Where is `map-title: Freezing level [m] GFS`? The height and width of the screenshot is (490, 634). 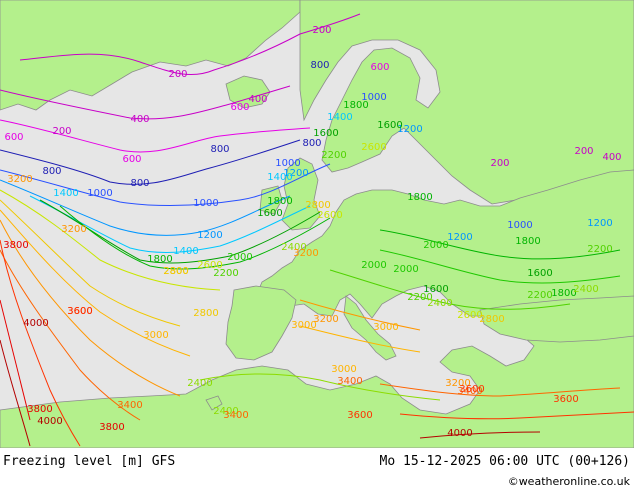
map-title: Freezing level [m] GFS is located at coordinates (89, 461).